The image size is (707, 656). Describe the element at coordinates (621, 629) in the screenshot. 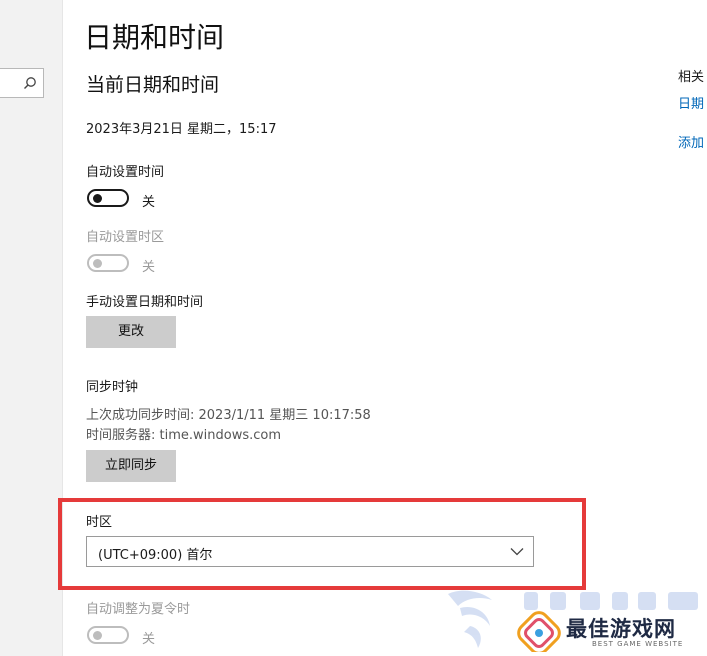

I see `watermark-text: 最佳游戏网` at that location.